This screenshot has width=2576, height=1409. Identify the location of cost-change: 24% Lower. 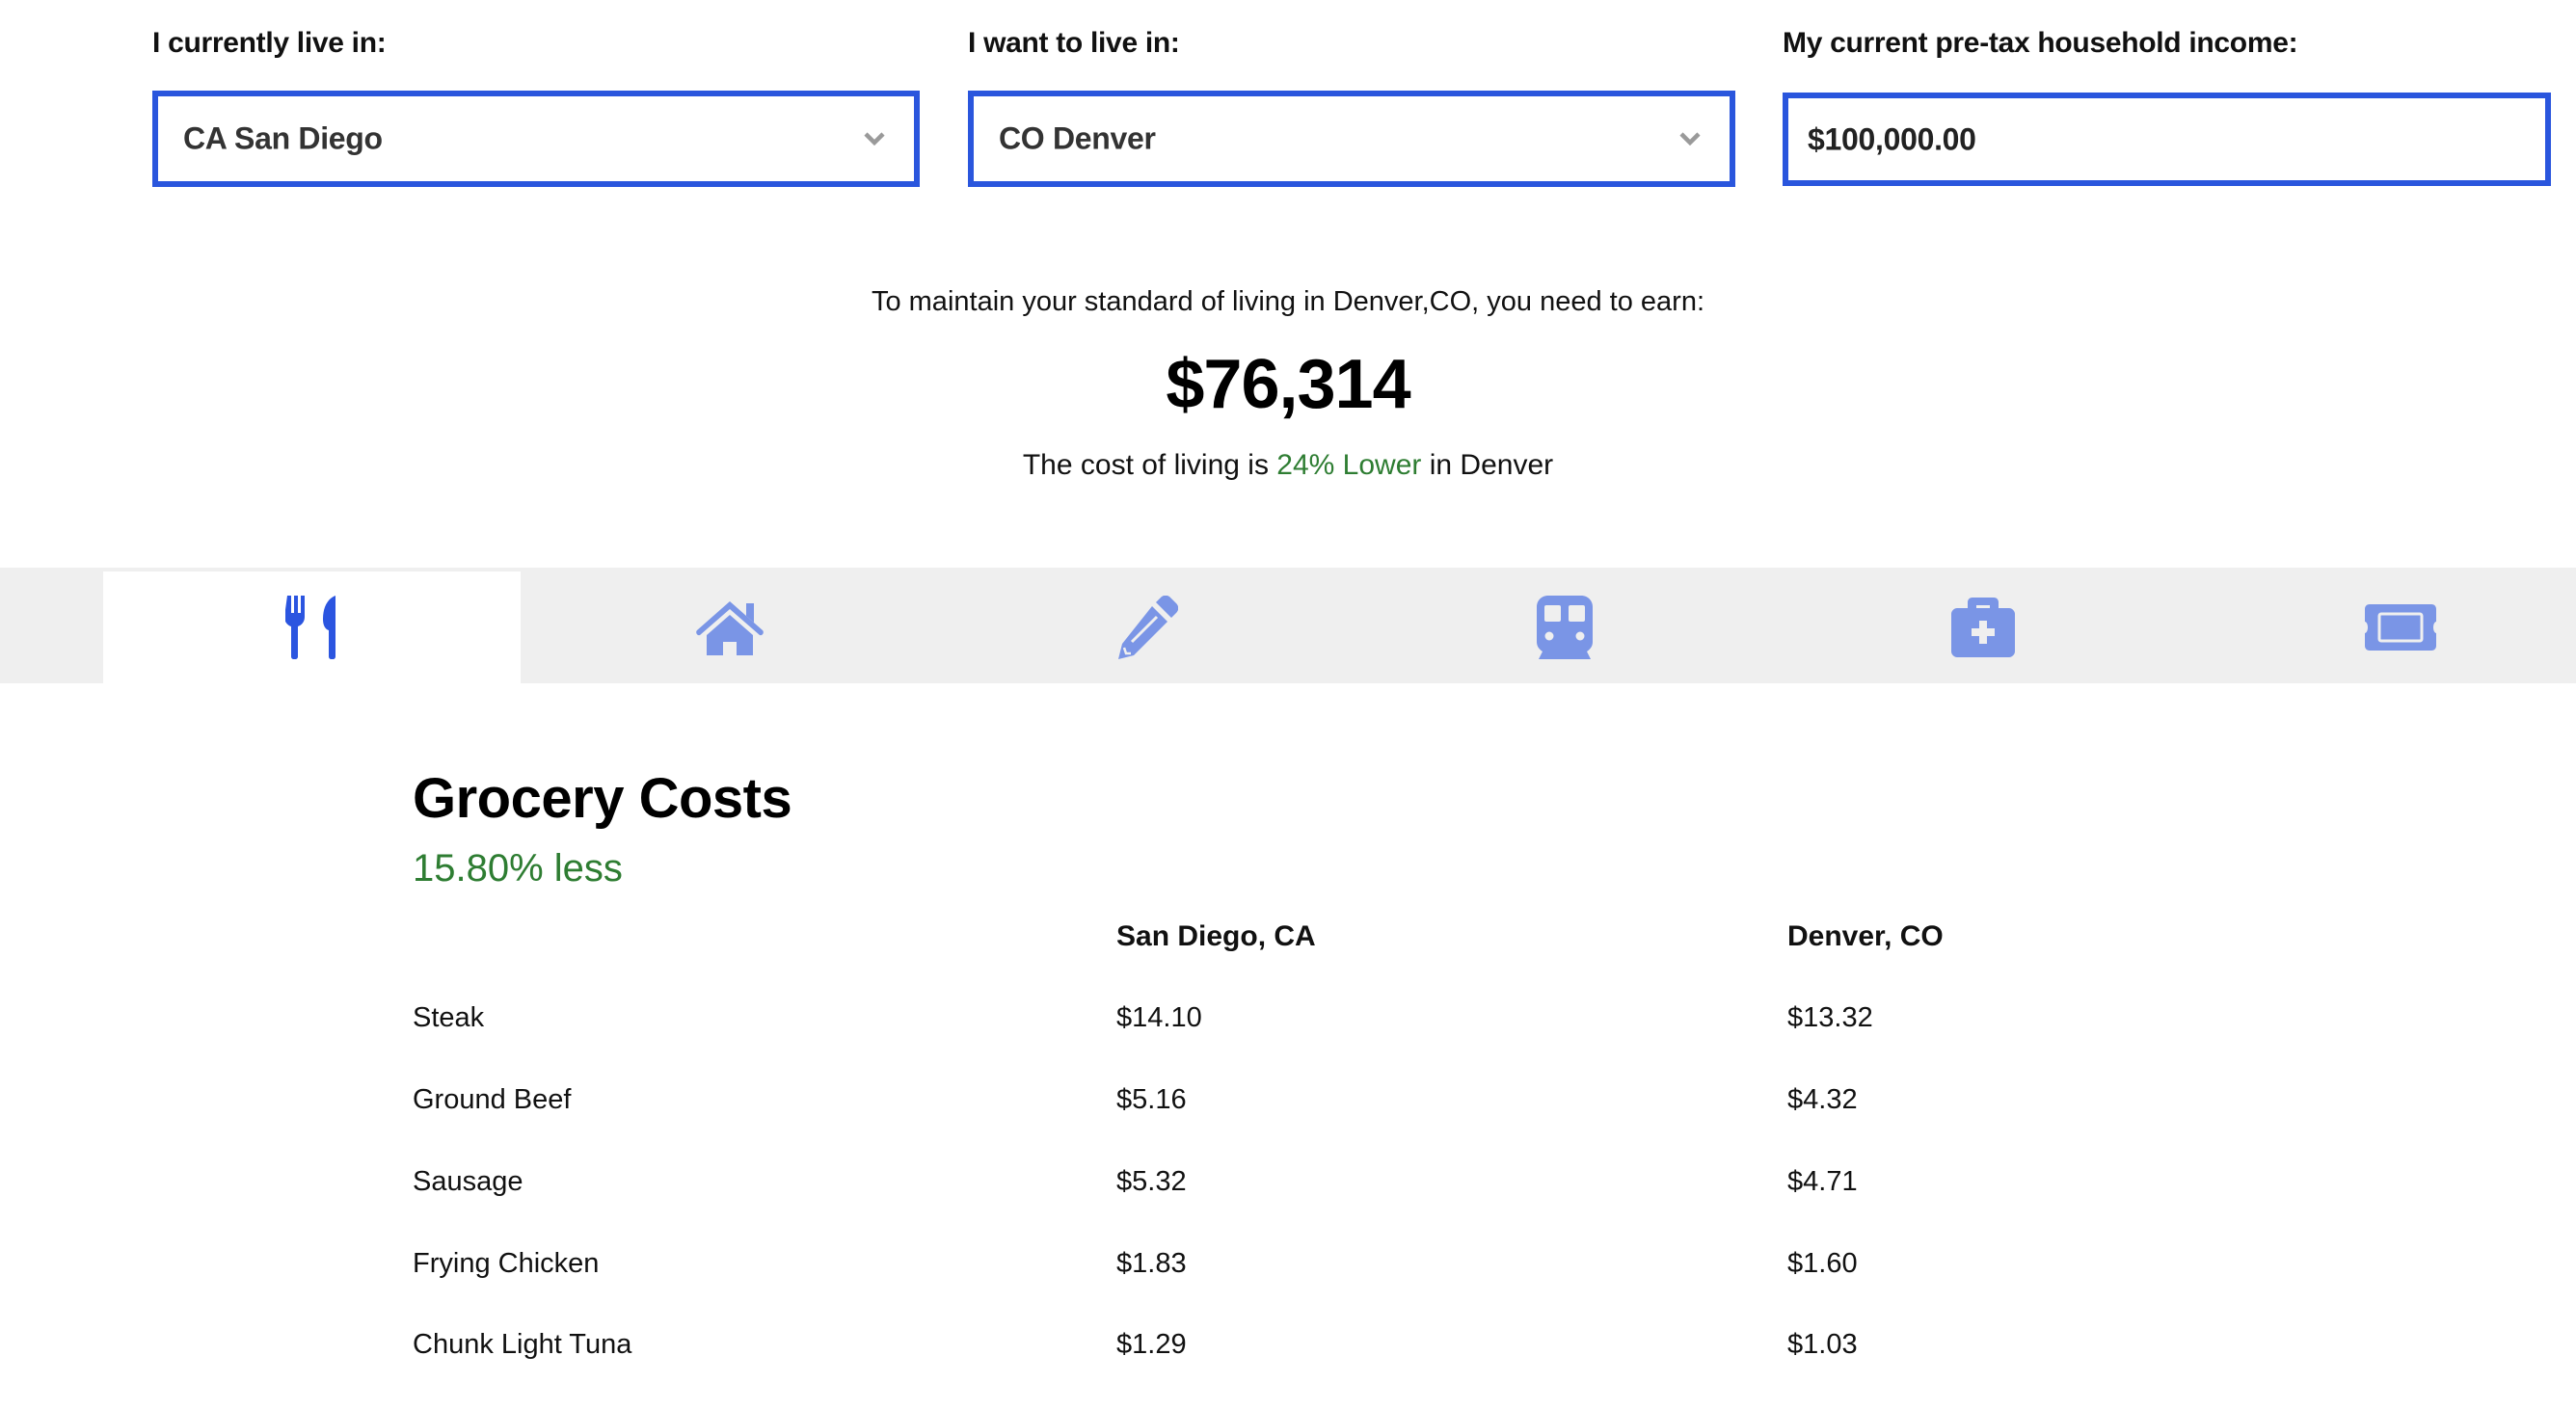
(1349, 465).